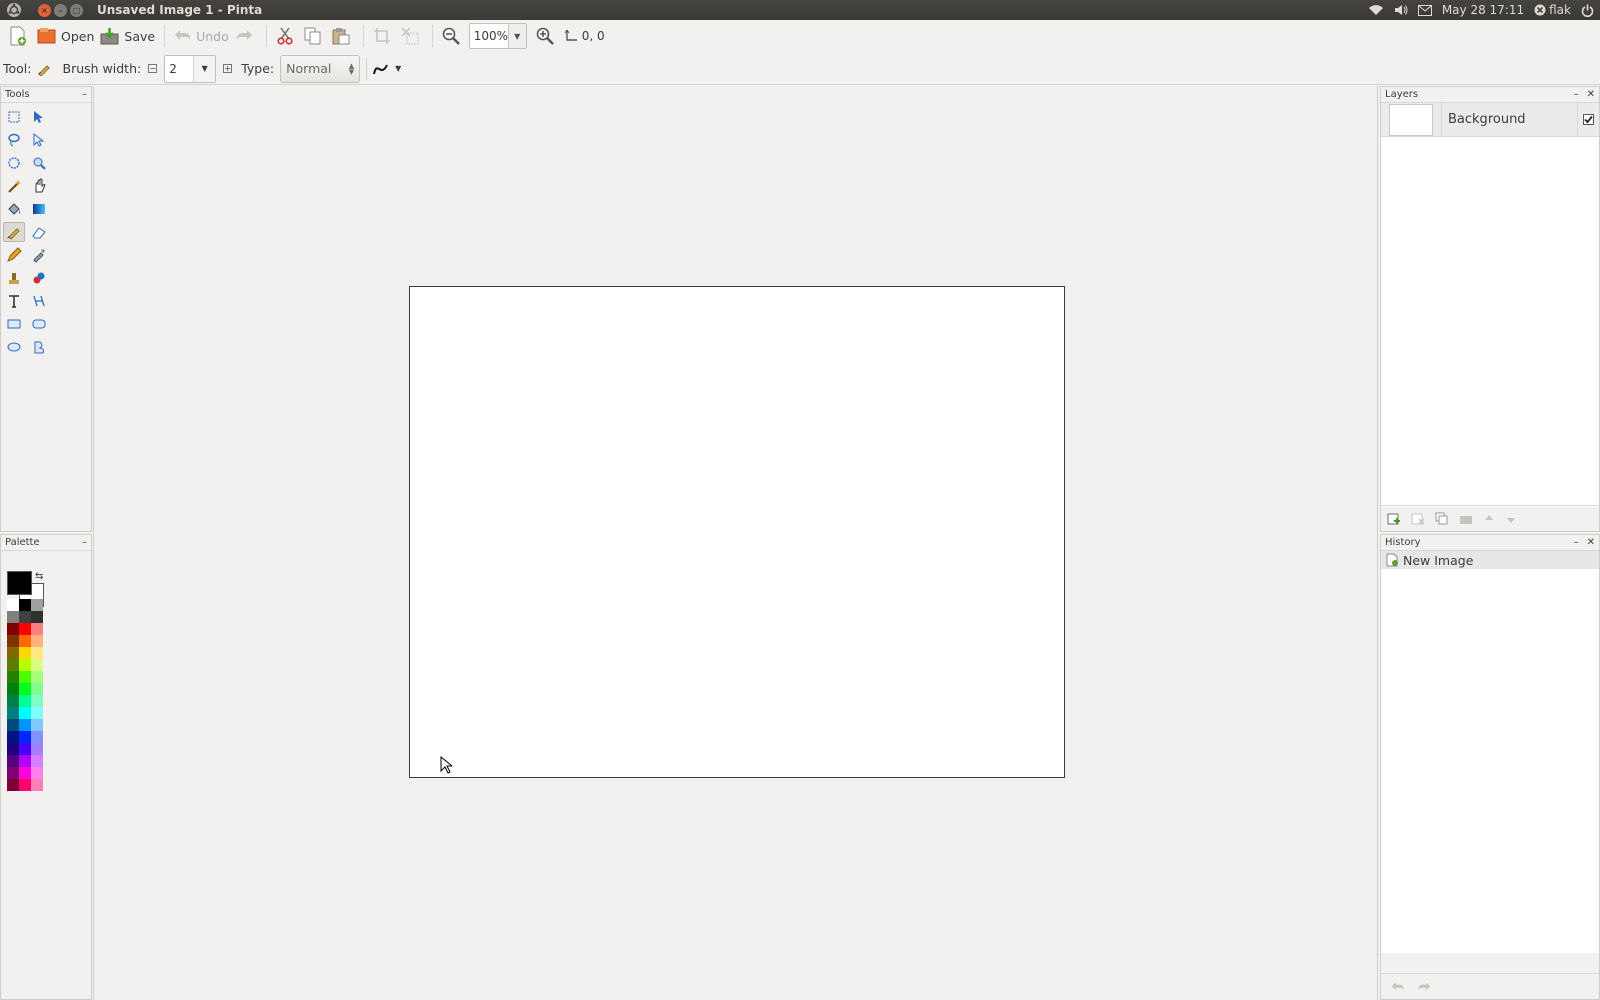 This screenshot has height=1000, width=1600. I want to click on primary-color-swatch, so click(19, 583).